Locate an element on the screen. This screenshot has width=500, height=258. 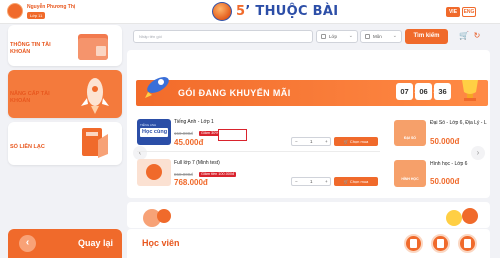
students-heading: Học viên is located at coordinates (161, 243).